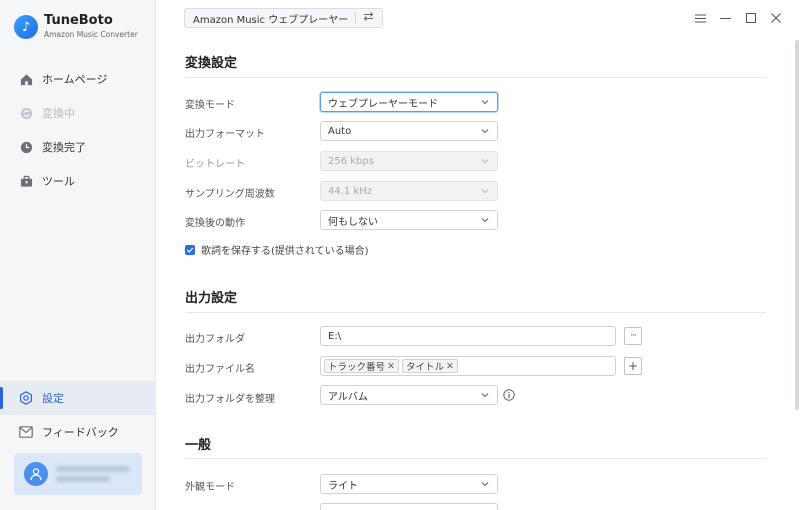 The height and width of the screenshot is (510, 800). I want to click on info-icon, so click(509, 395).